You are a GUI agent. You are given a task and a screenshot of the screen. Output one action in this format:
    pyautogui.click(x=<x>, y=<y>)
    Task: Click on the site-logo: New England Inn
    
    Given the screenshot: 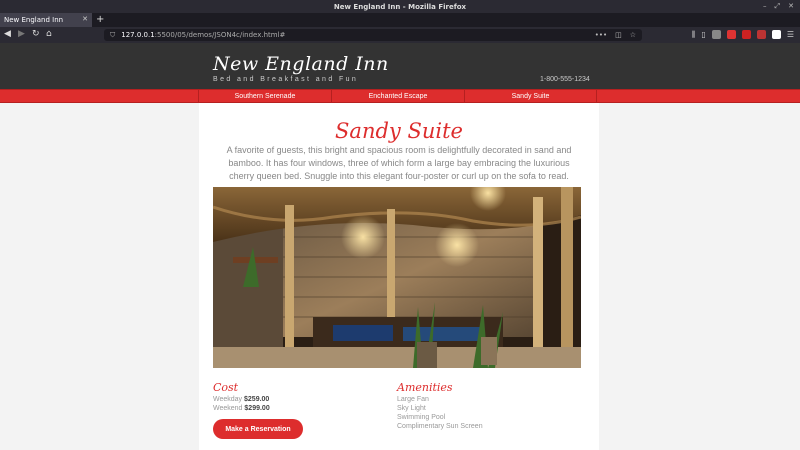 What is the action you would take?
    pyautogui.click(x=301, y=64)
    